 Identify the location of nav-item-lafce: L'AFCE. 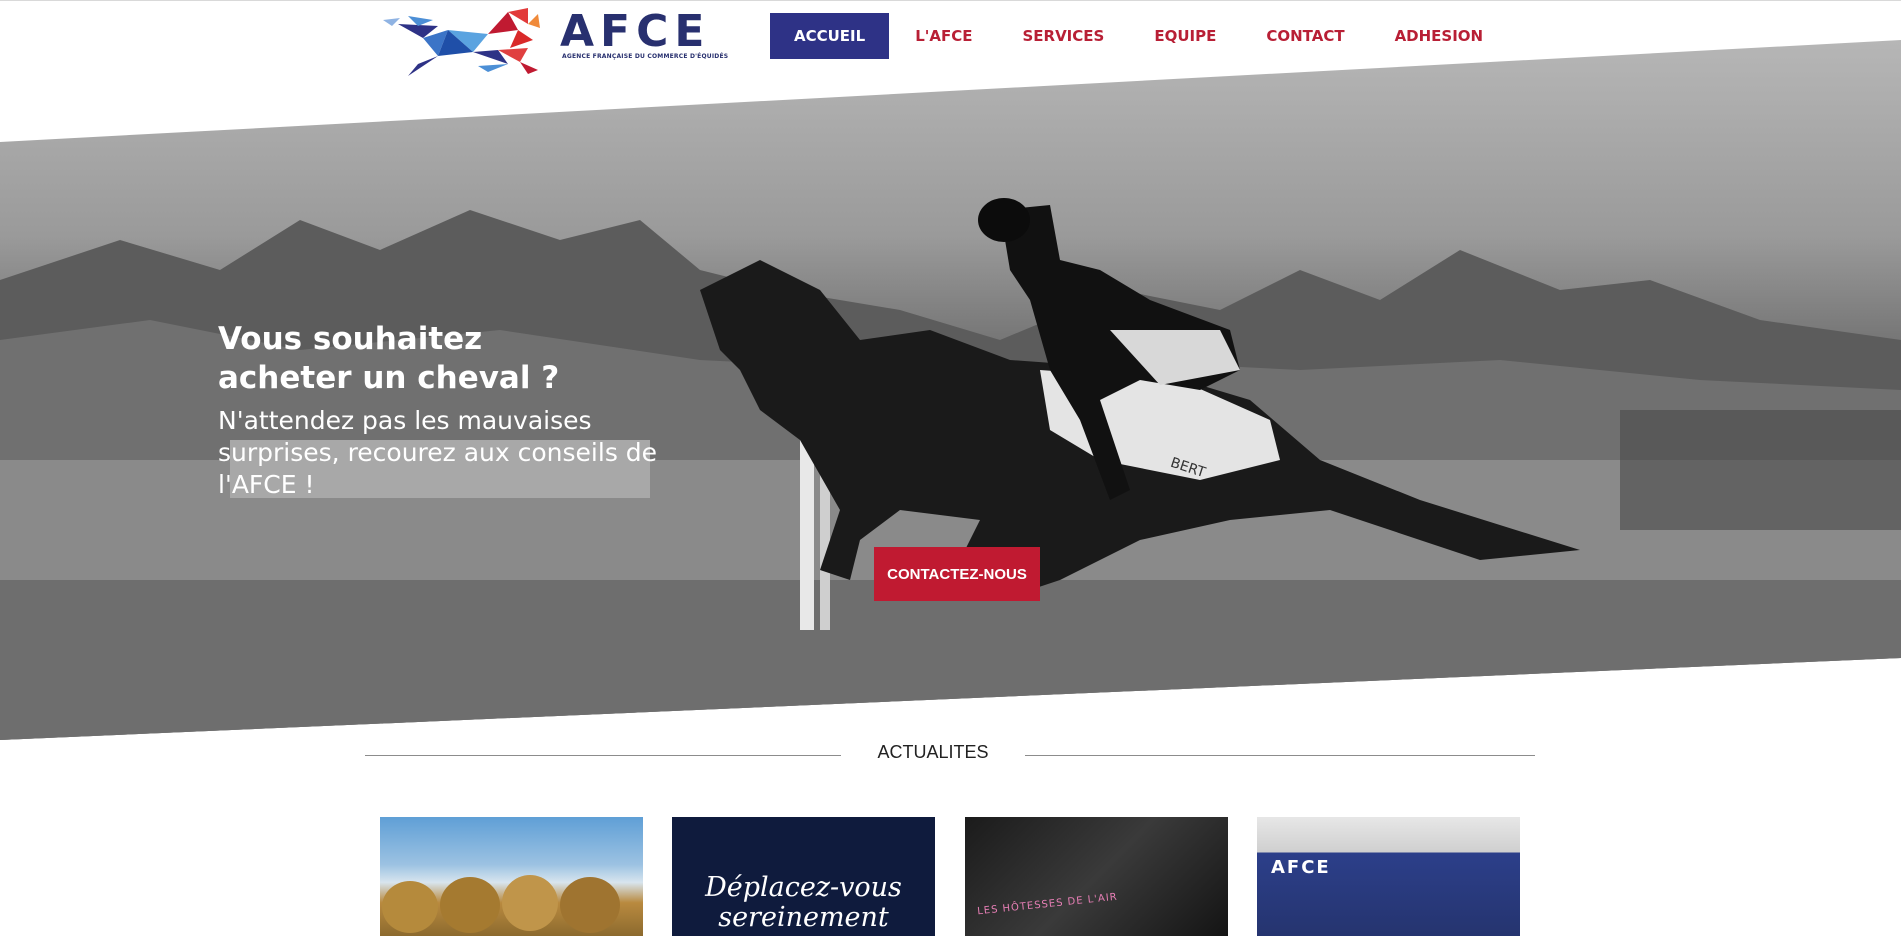
(943, 36).